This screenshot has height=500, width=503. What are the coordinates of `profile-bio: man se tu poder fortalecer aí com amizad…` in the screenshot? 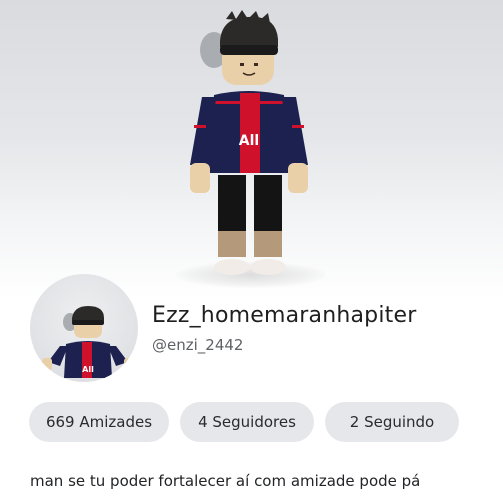 It's located at (225, 481).